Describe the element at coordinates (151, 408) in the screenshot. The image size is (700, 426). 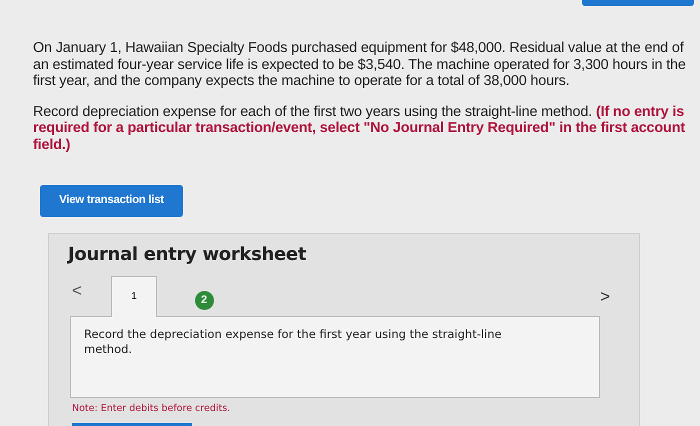
I see `note-text: Note: Enter debits before credits.` at that location.